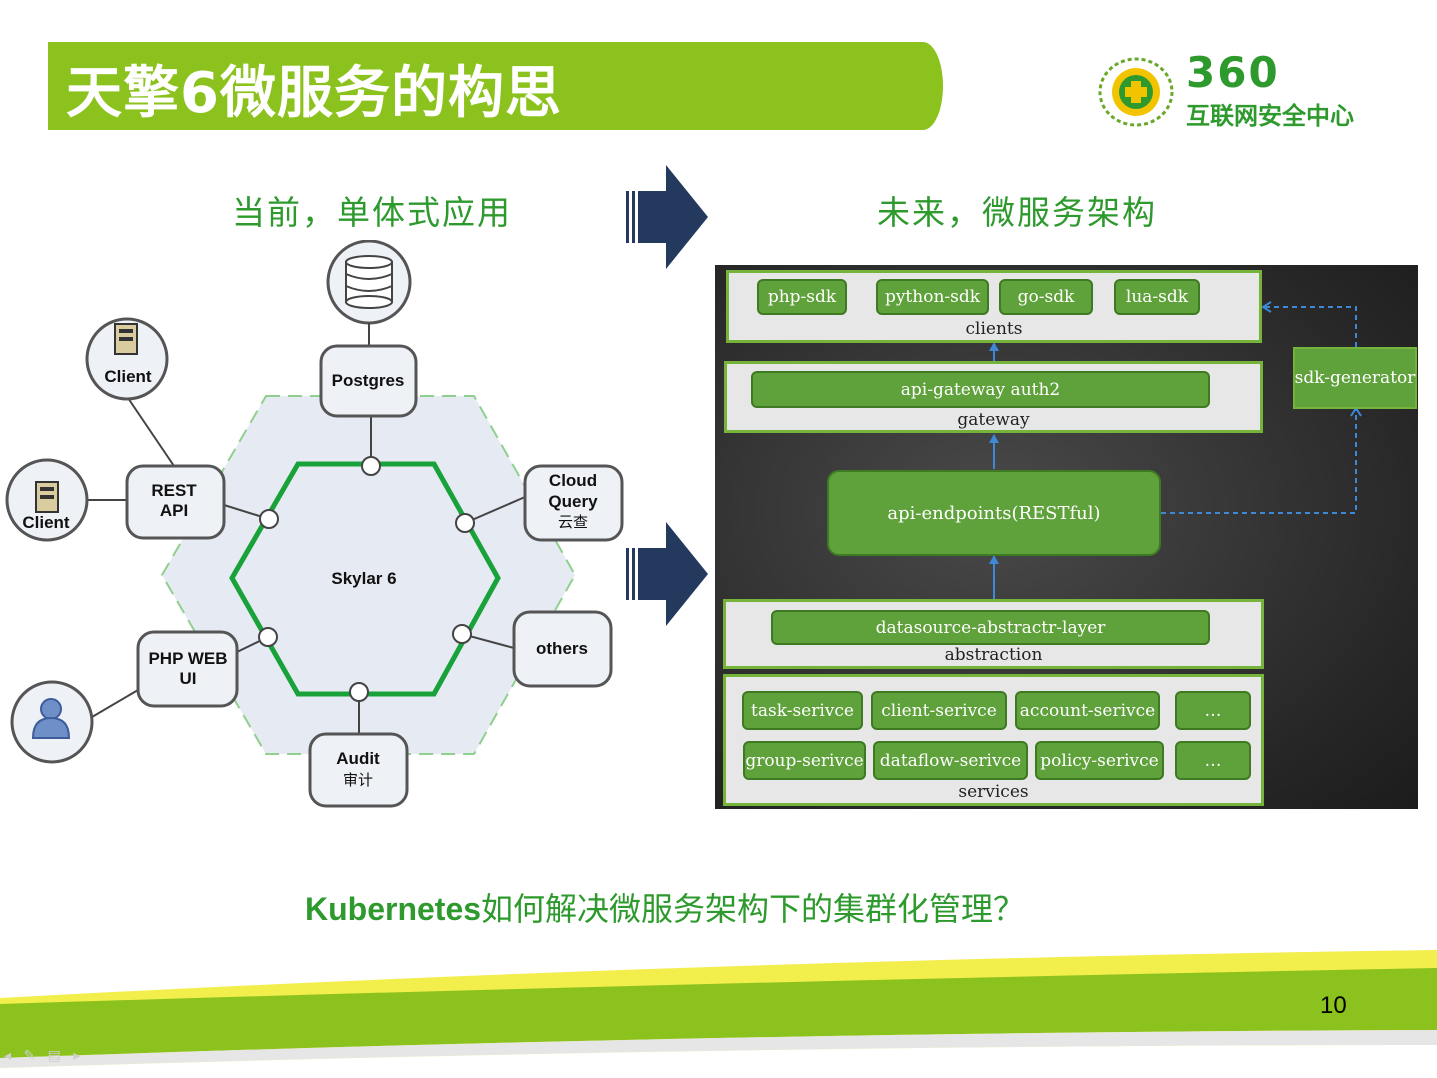 The image size is (1437, 1078). I want to click on client-top-label: Client, so click(128, 376).